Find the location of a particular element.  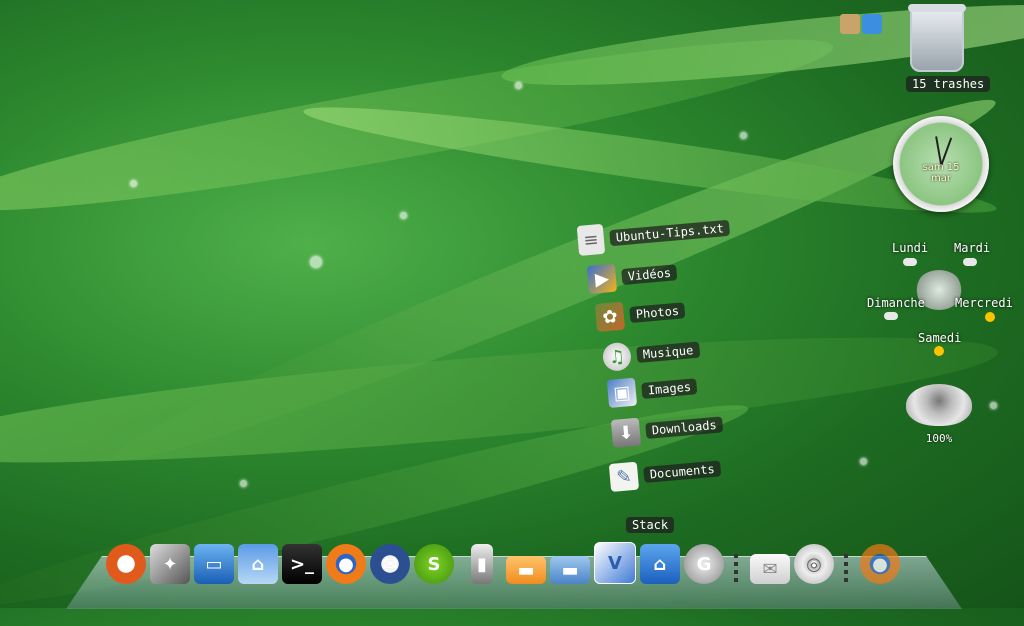

stack-icon: ⌂ is located at coordinates (660, 564).